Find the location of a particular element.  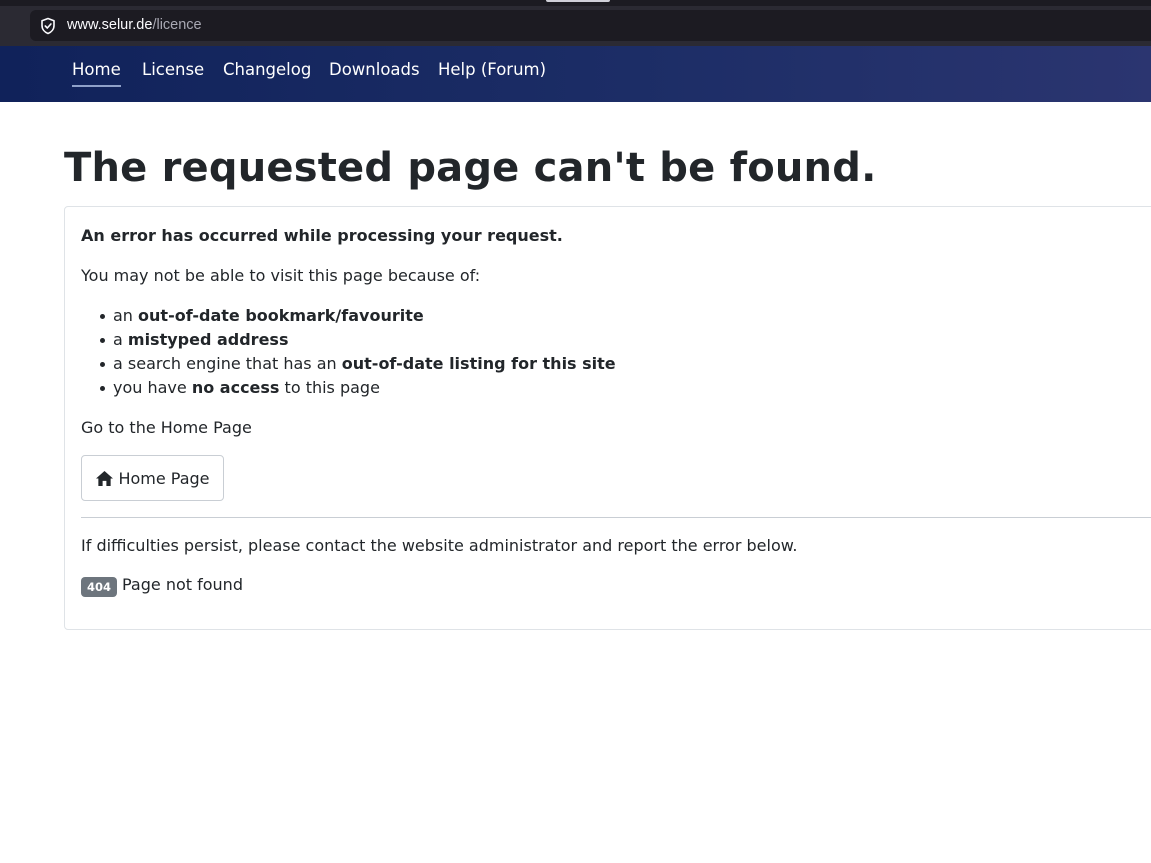

tab-strip is located at coordinates (575, 3).